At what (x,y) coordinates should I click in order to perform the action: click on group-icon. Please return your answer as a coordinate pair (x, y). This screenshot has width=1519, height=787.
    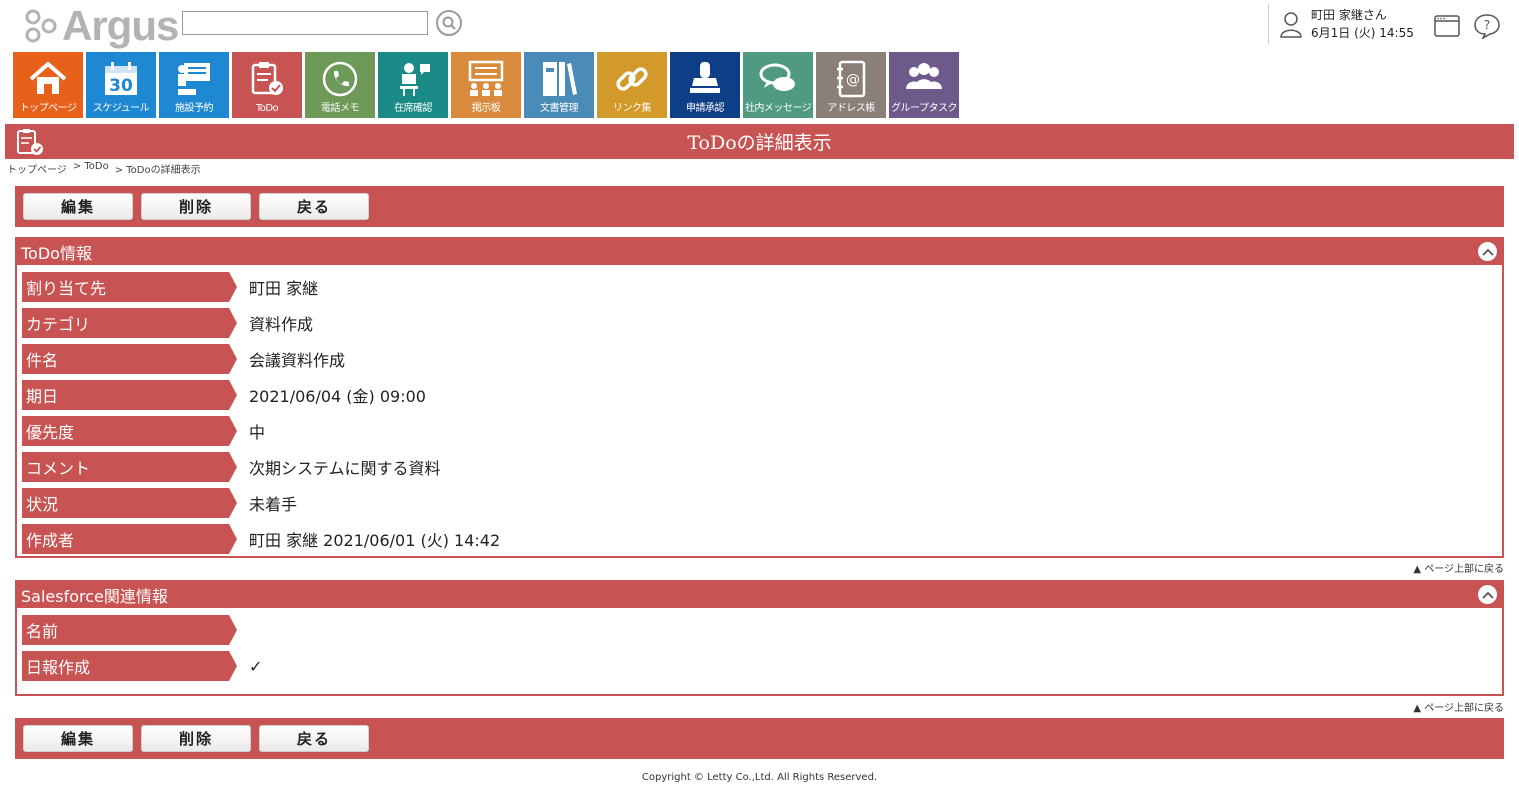
    Looking at the image, I should click on (924, 76).